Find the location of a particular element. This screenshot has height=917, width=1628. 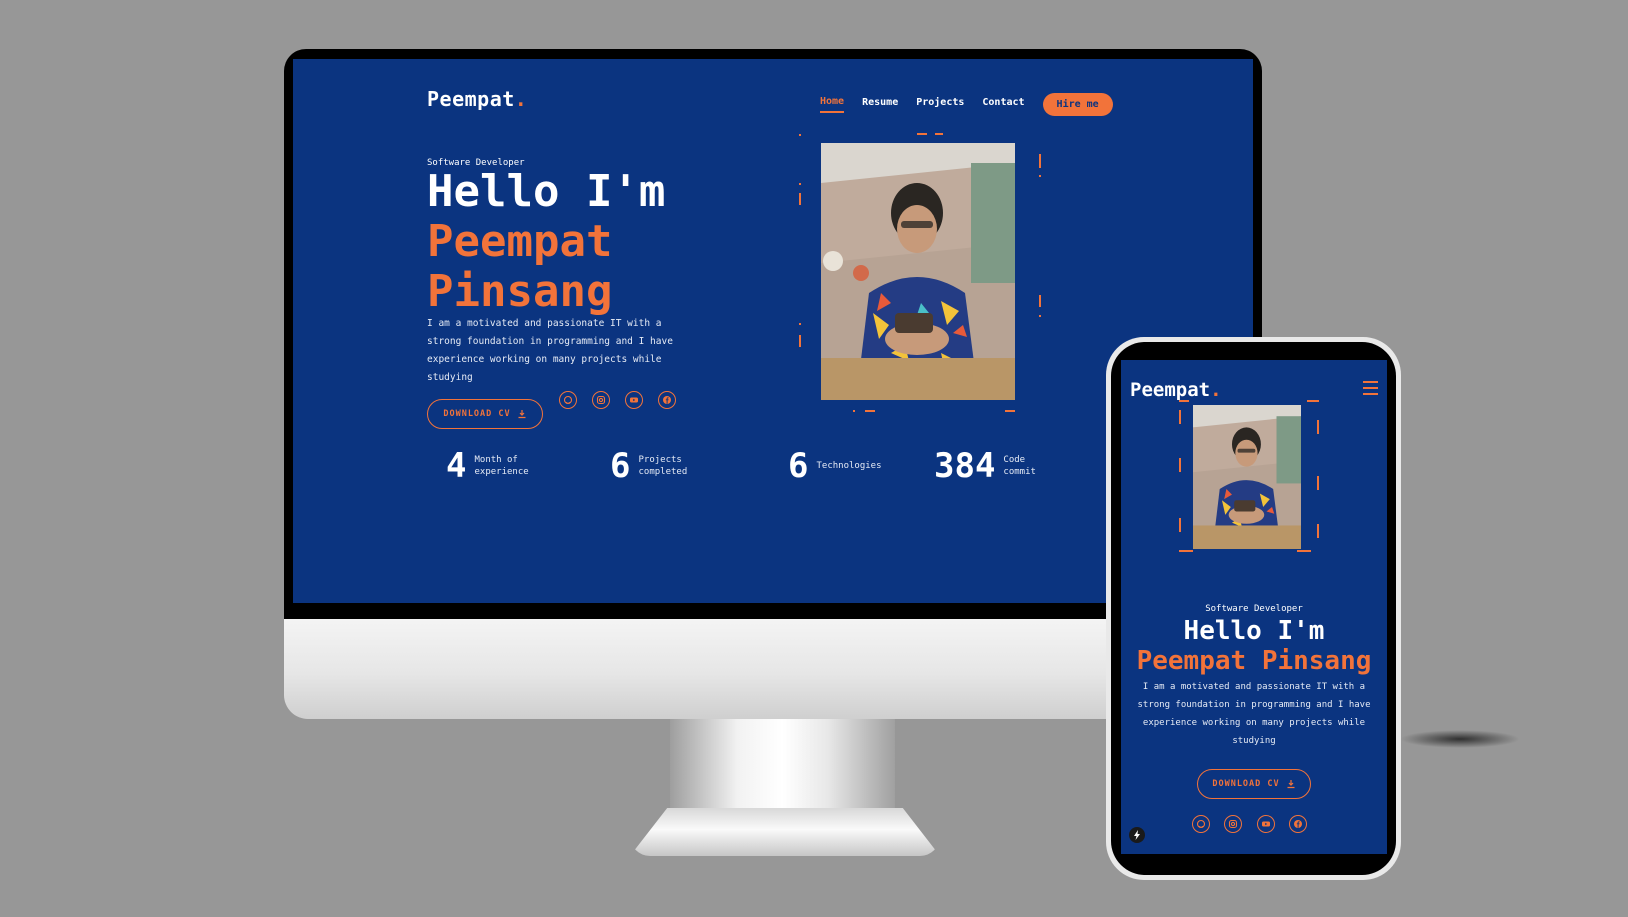

nav-home: Home is located at coordinates (832, 104).